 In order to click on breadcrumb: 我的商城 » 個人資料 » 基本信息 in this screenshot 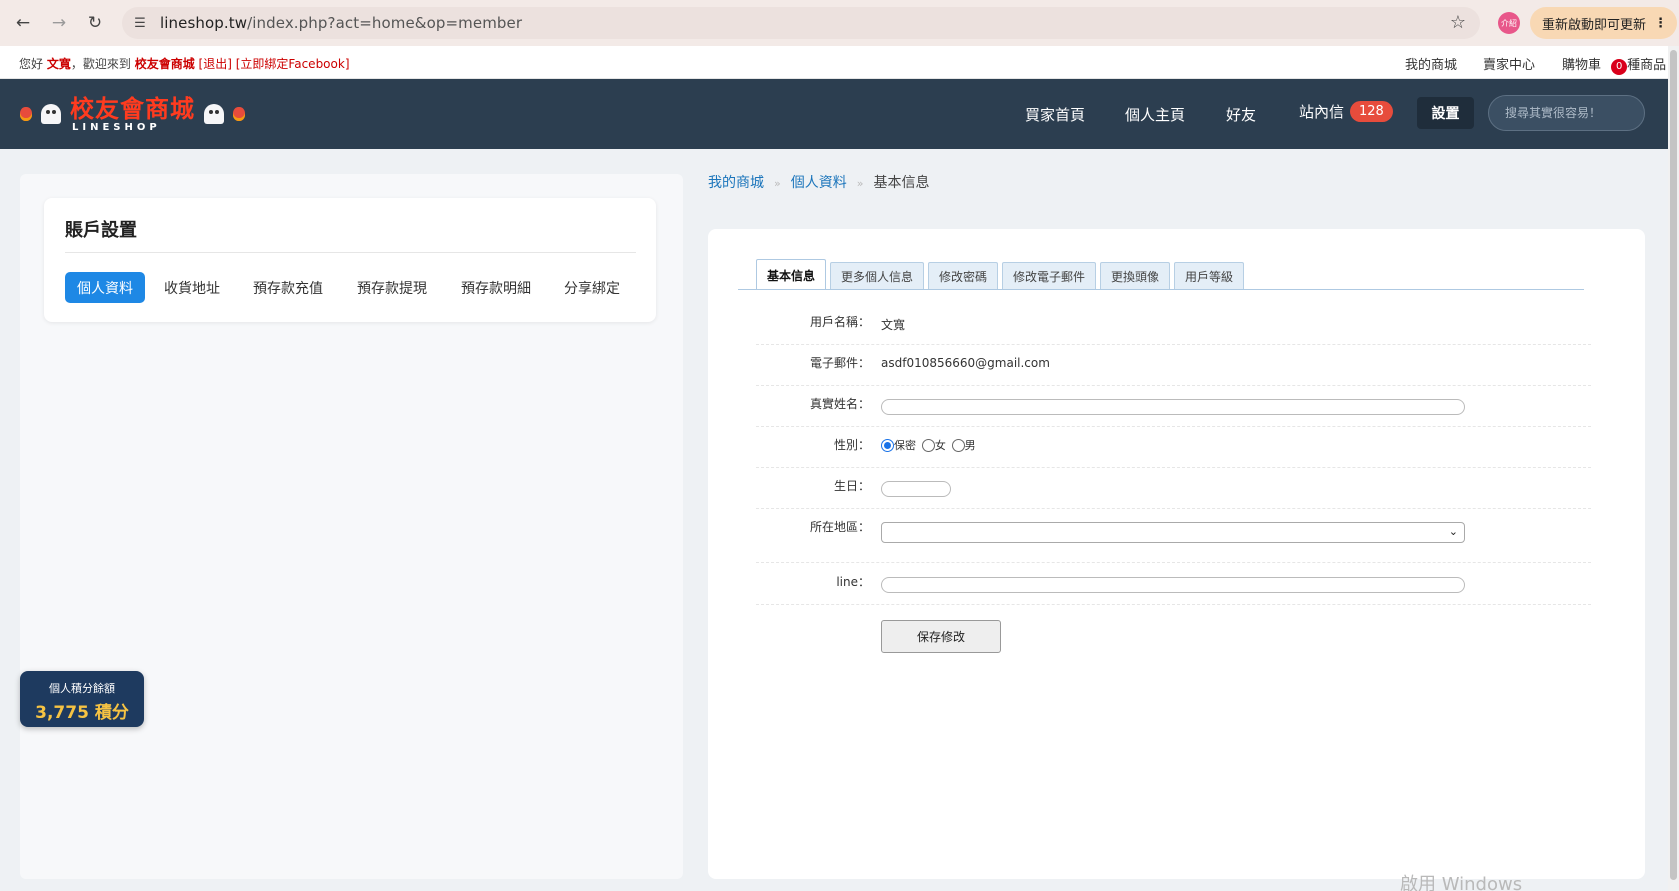, I will do `click(818, 182)`.